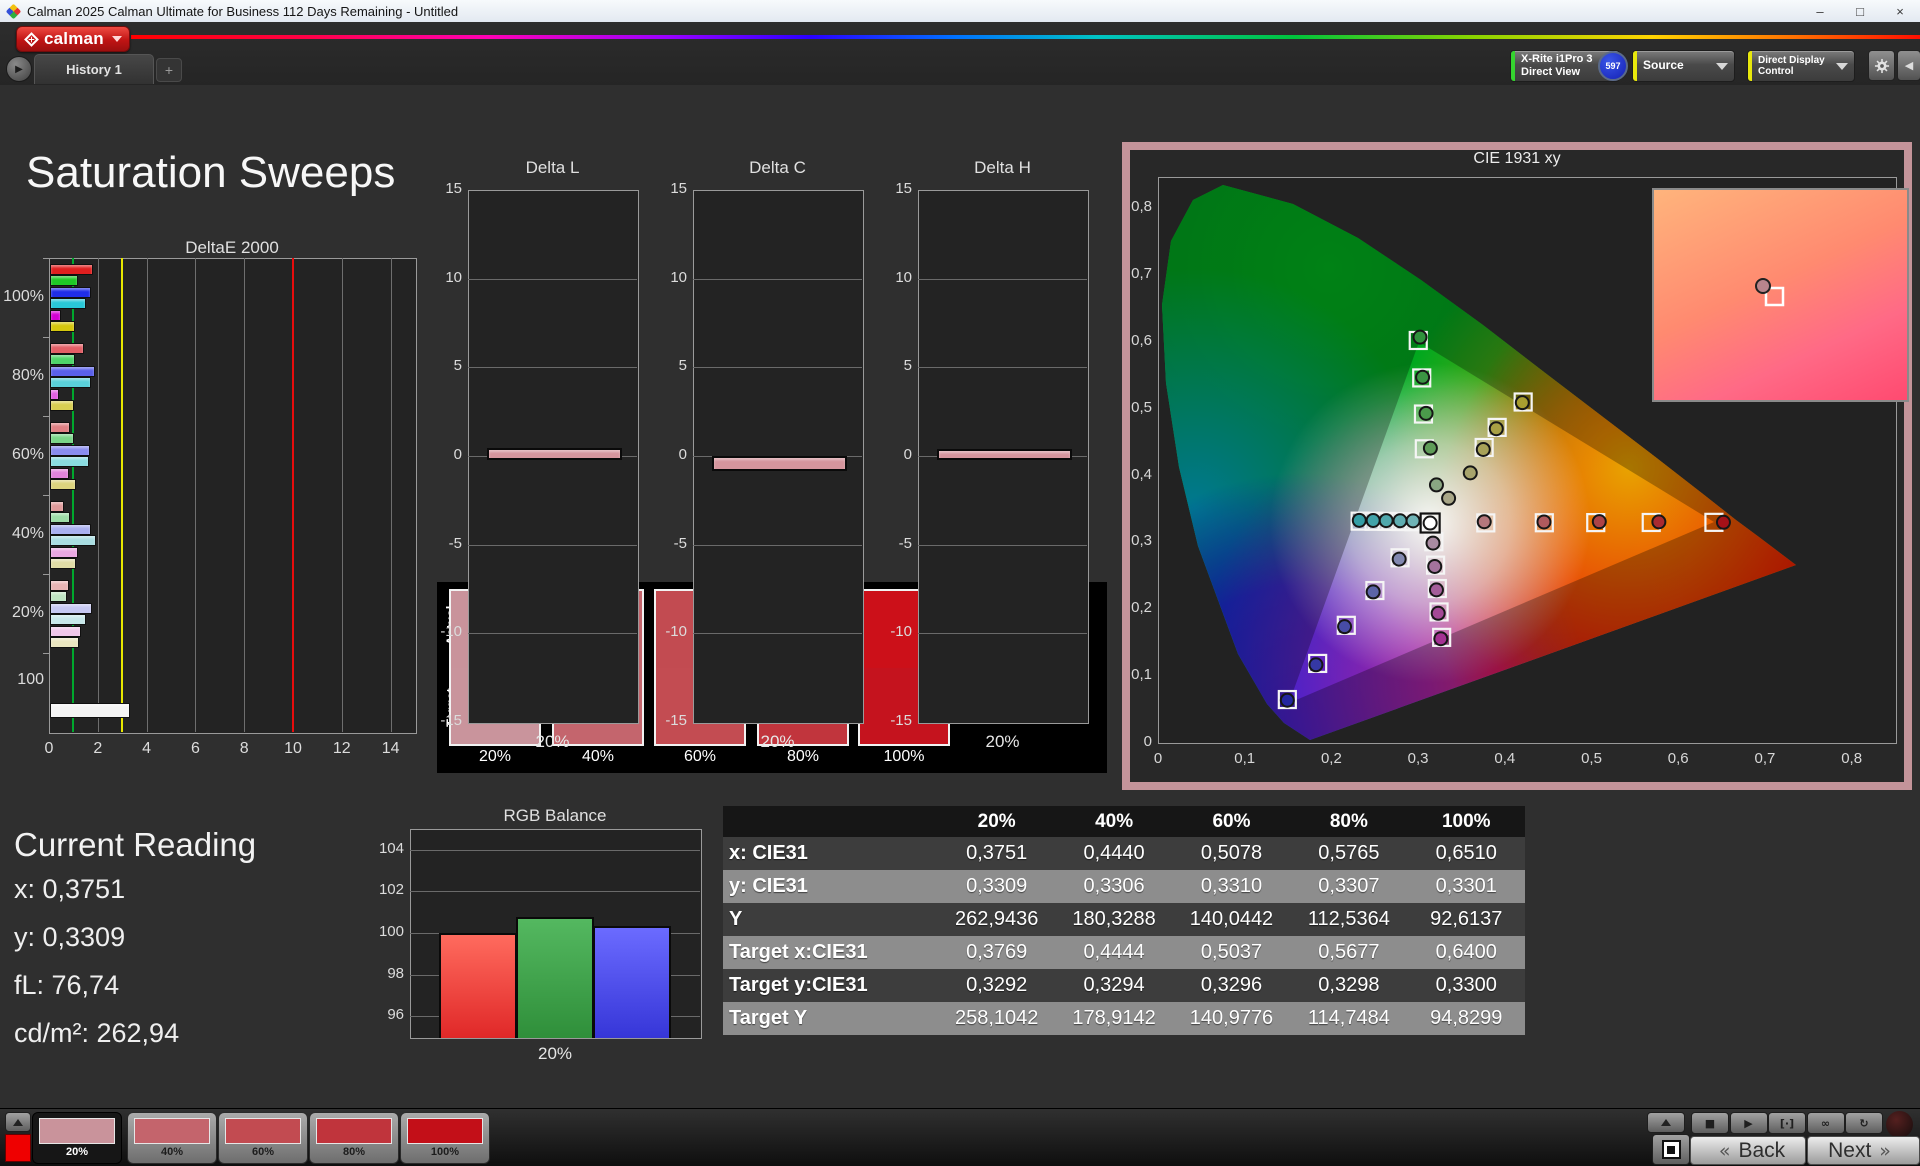  Describe the element at coordinates (94, 69) in the screenshot. I see `tab-history-1: History 1` at that location.